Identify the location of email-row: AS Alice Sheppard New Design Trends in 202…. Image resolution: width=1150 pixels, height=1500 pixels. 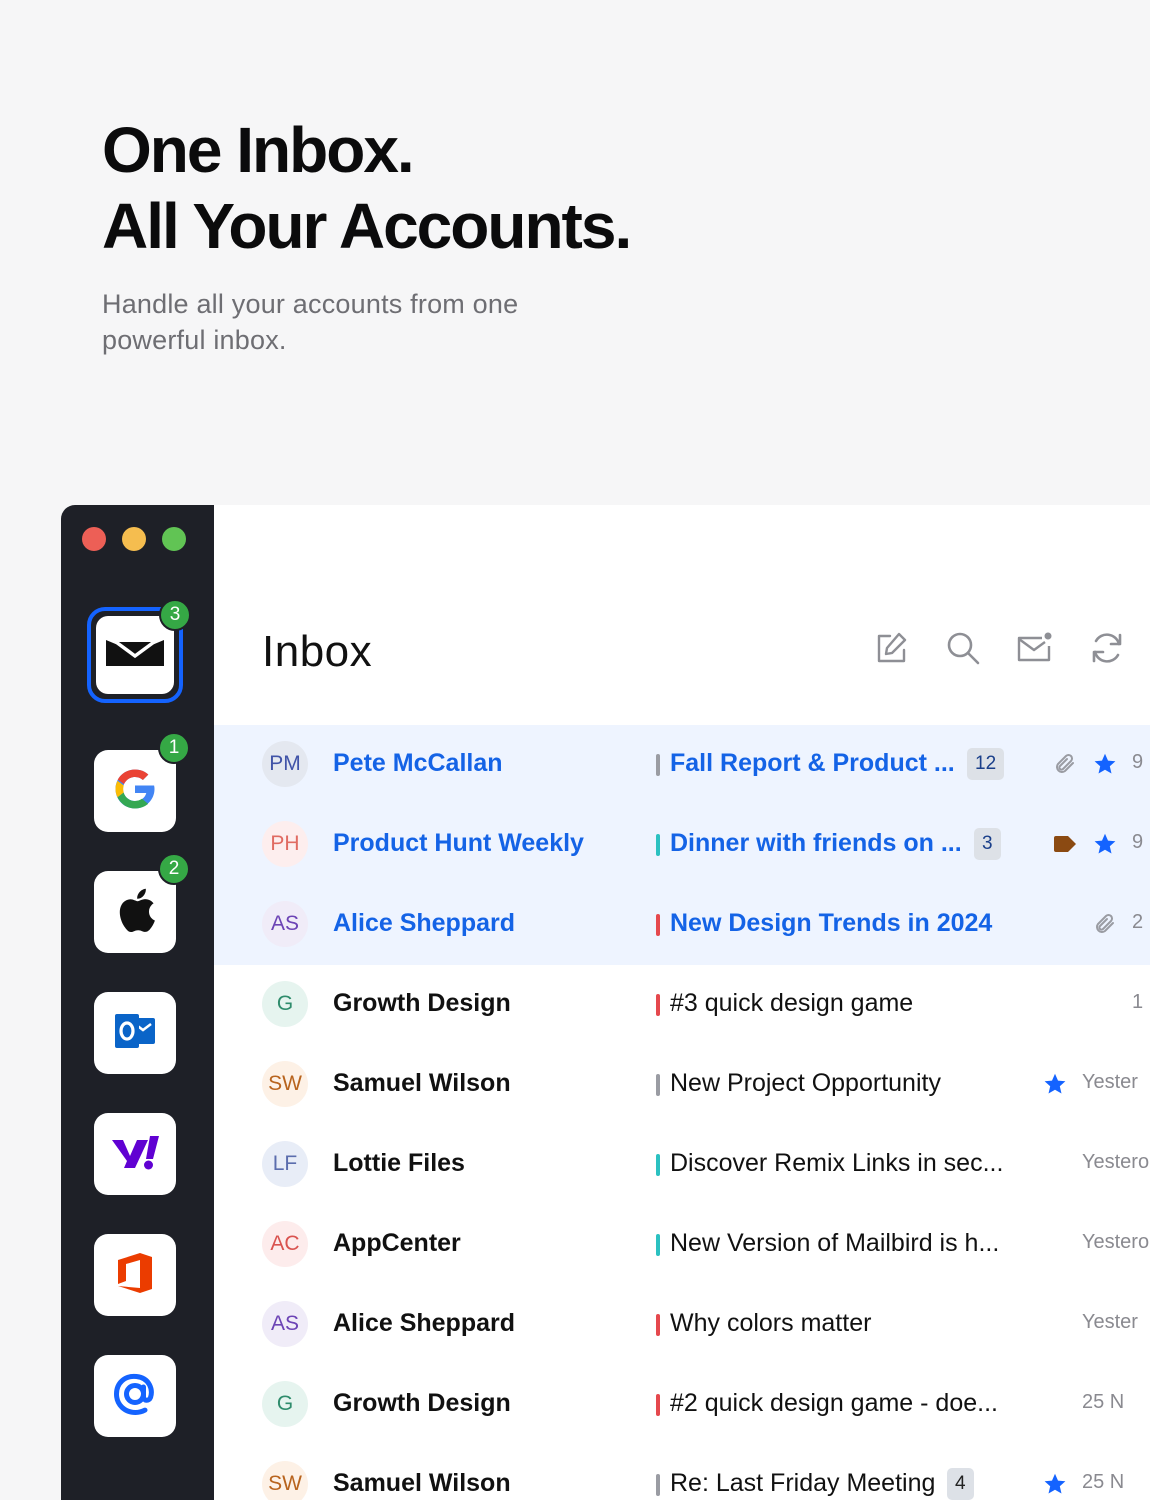
(682, 925).